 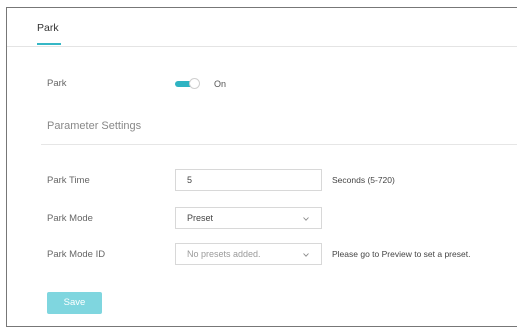 What do you see at coordinates (248, 218) in the screenshot?
I see `park-mode-select: Preset` at bounding box center [248, 218].